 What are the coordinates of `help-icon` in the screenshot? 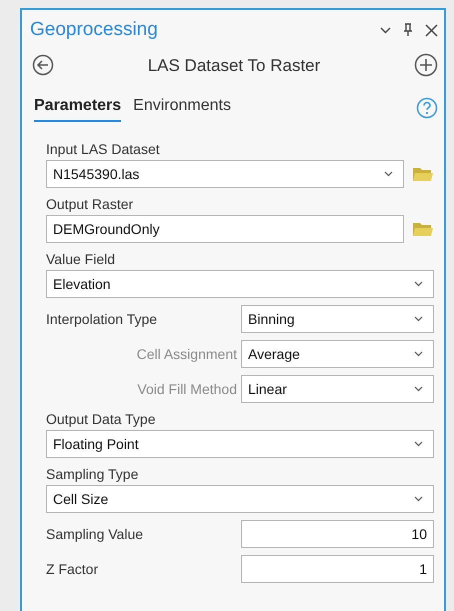 It's located at (427, 108).